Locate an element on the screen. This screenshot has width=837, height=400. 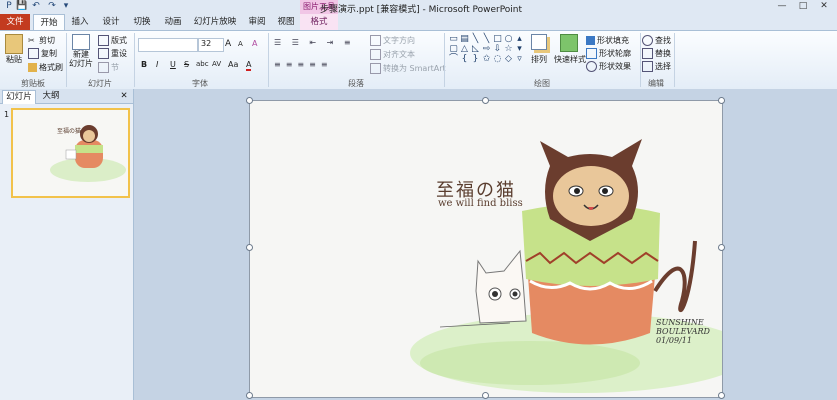
cut-label: 剪切 is located at coordinates (47, 40).